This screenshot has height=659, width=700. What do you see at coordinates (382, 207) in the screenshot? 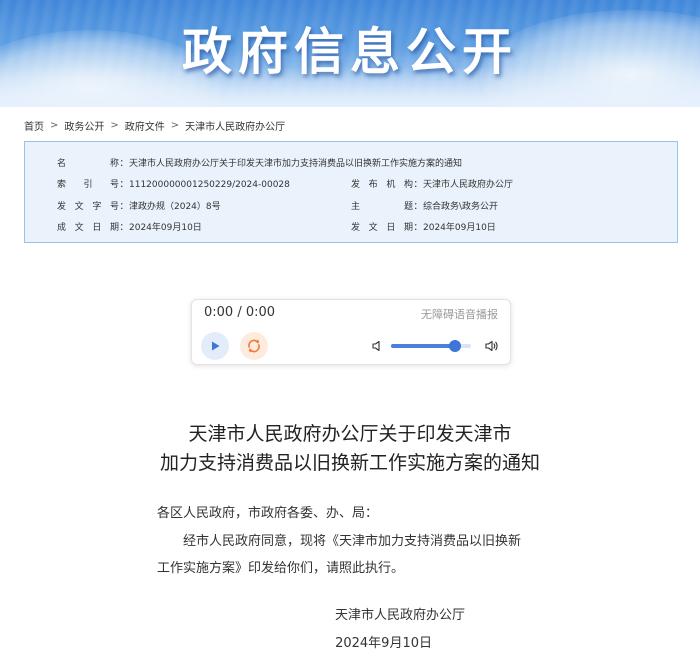
I see `meta-subject-label: 主题` at bounding box center [382, 207].